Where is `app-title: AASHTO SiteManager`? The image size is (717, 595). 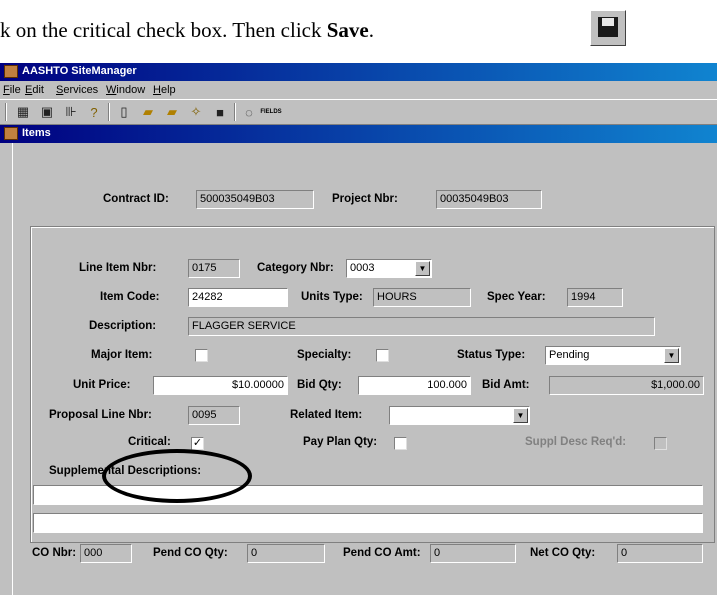 app-title: AASHTO SiteManager is located at coordinates (79, 71).